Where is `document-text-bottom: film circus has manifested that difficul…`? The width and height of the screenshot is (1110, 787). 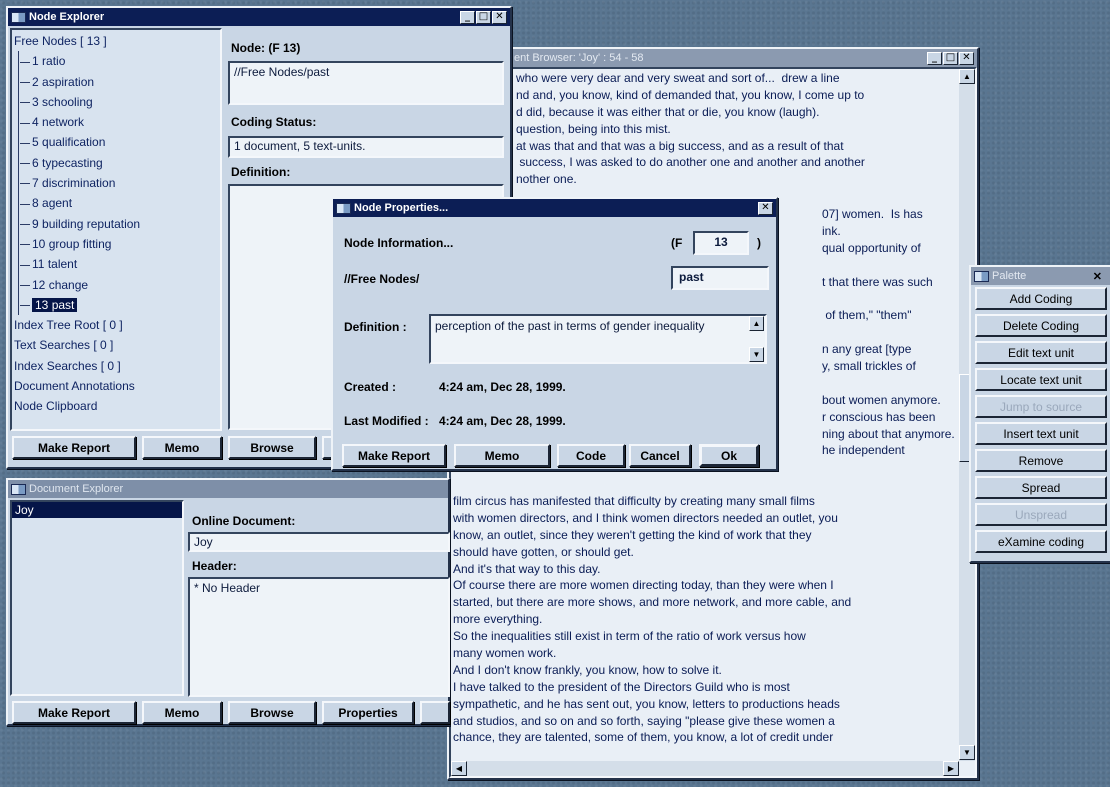 document-text-bottom: film circus has manifested that difficul… is located at coordinates (705, 619).